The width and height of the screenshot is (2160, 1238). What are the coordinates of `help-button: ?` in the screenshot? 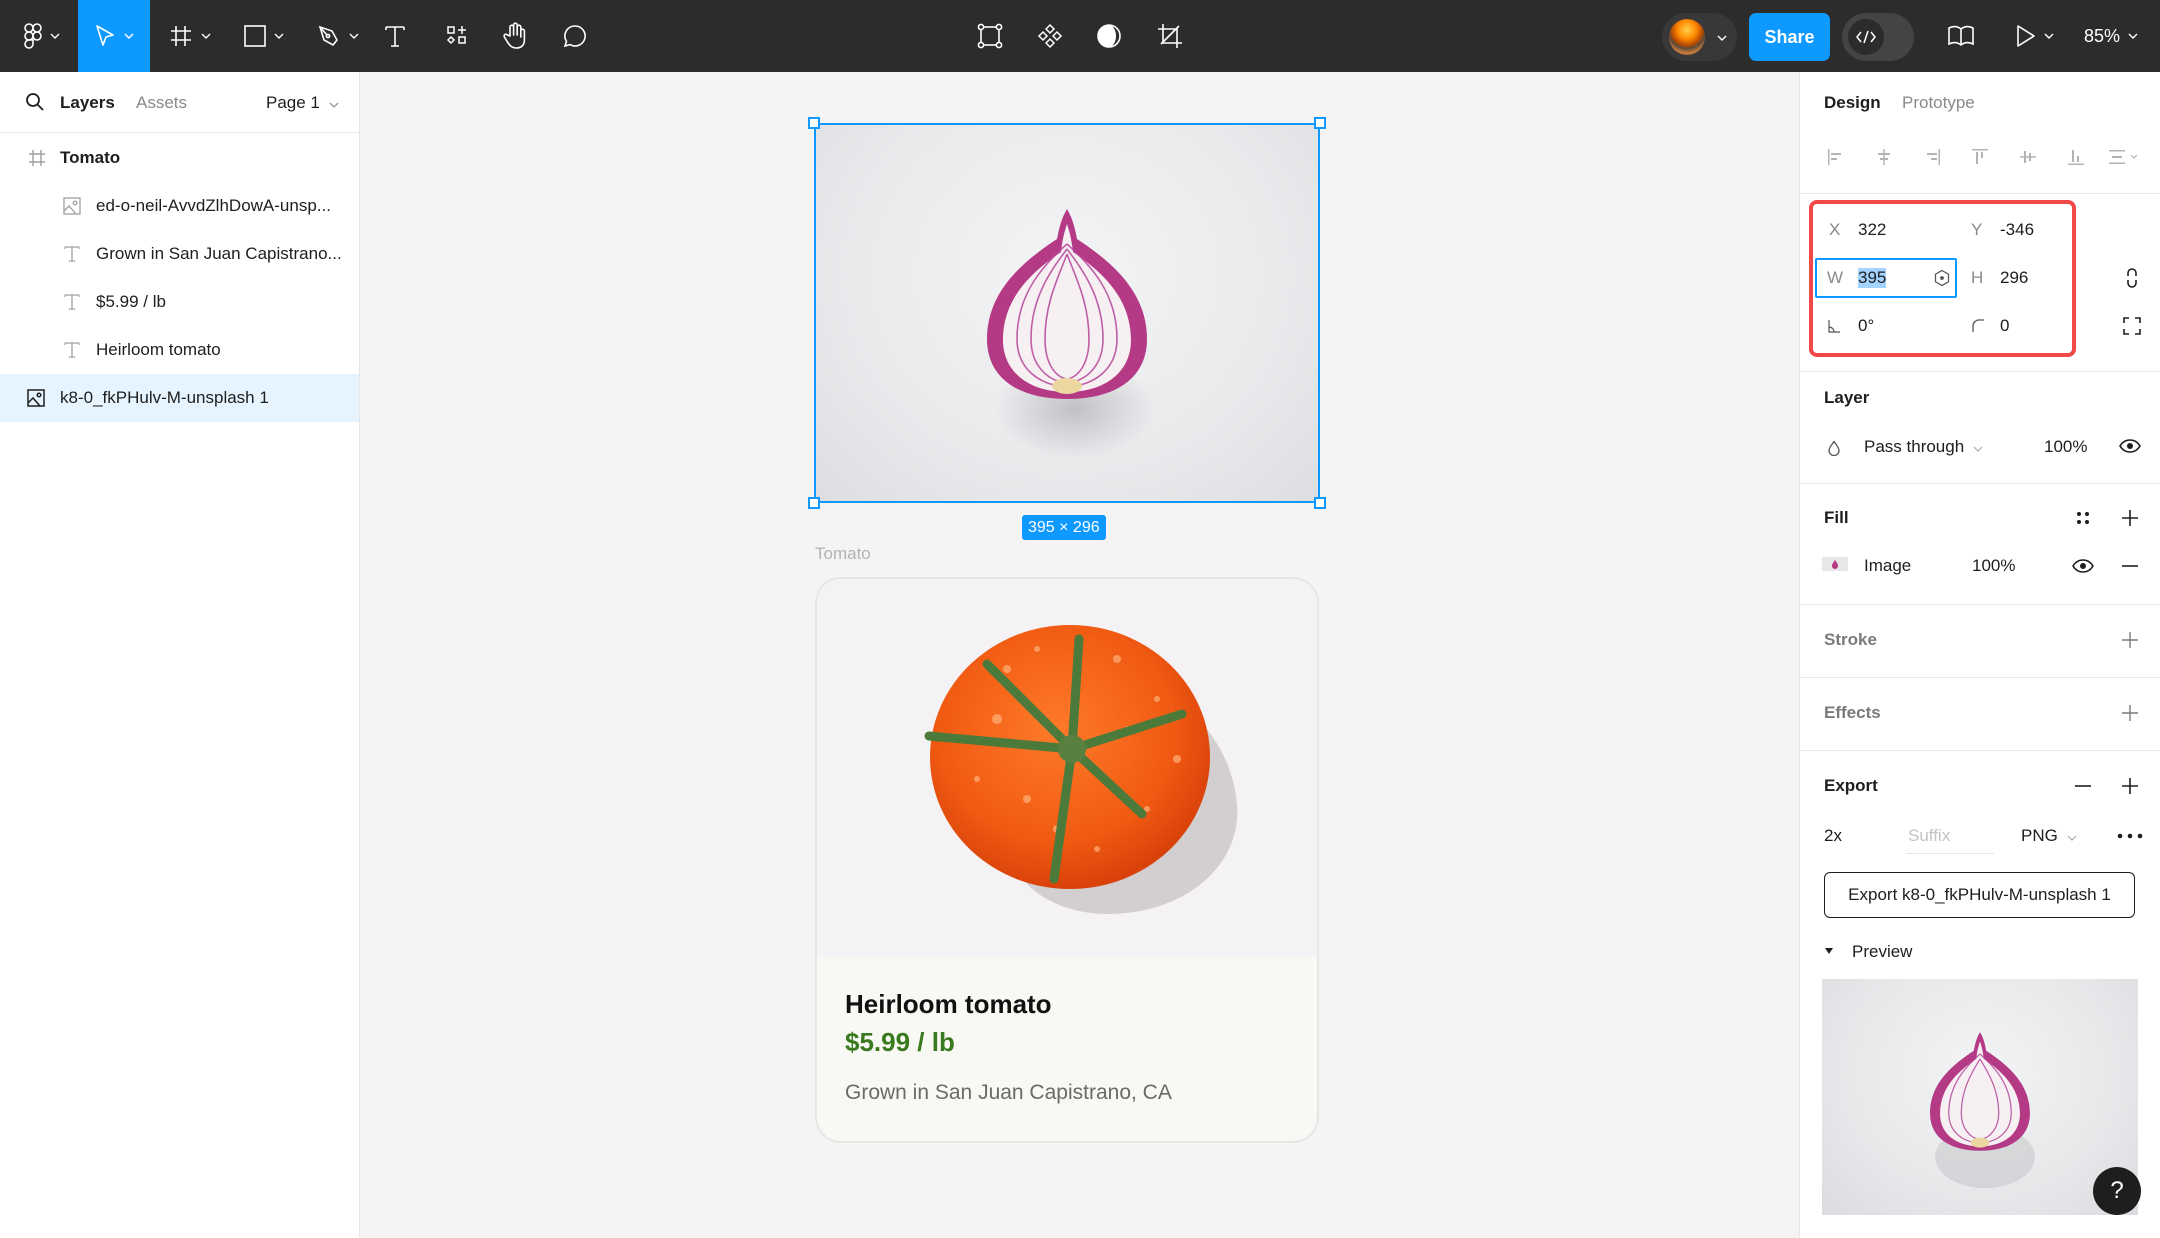 It's located at (2117, 1191).